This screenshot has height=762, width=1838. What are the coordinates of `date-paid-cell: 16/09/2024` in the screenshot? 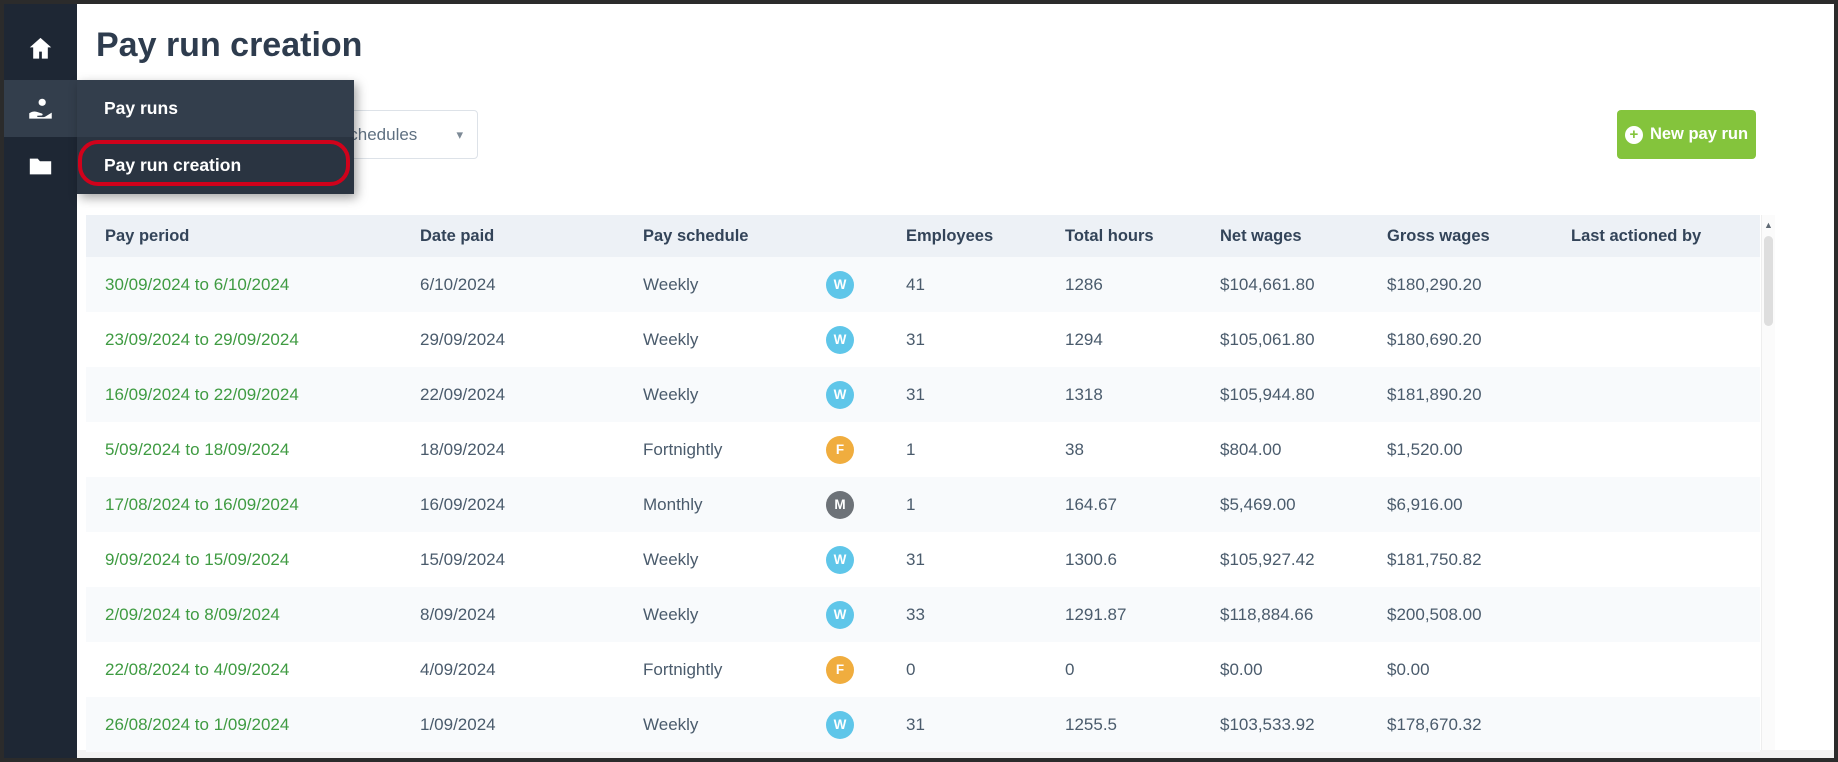 It's located at (463, 504).